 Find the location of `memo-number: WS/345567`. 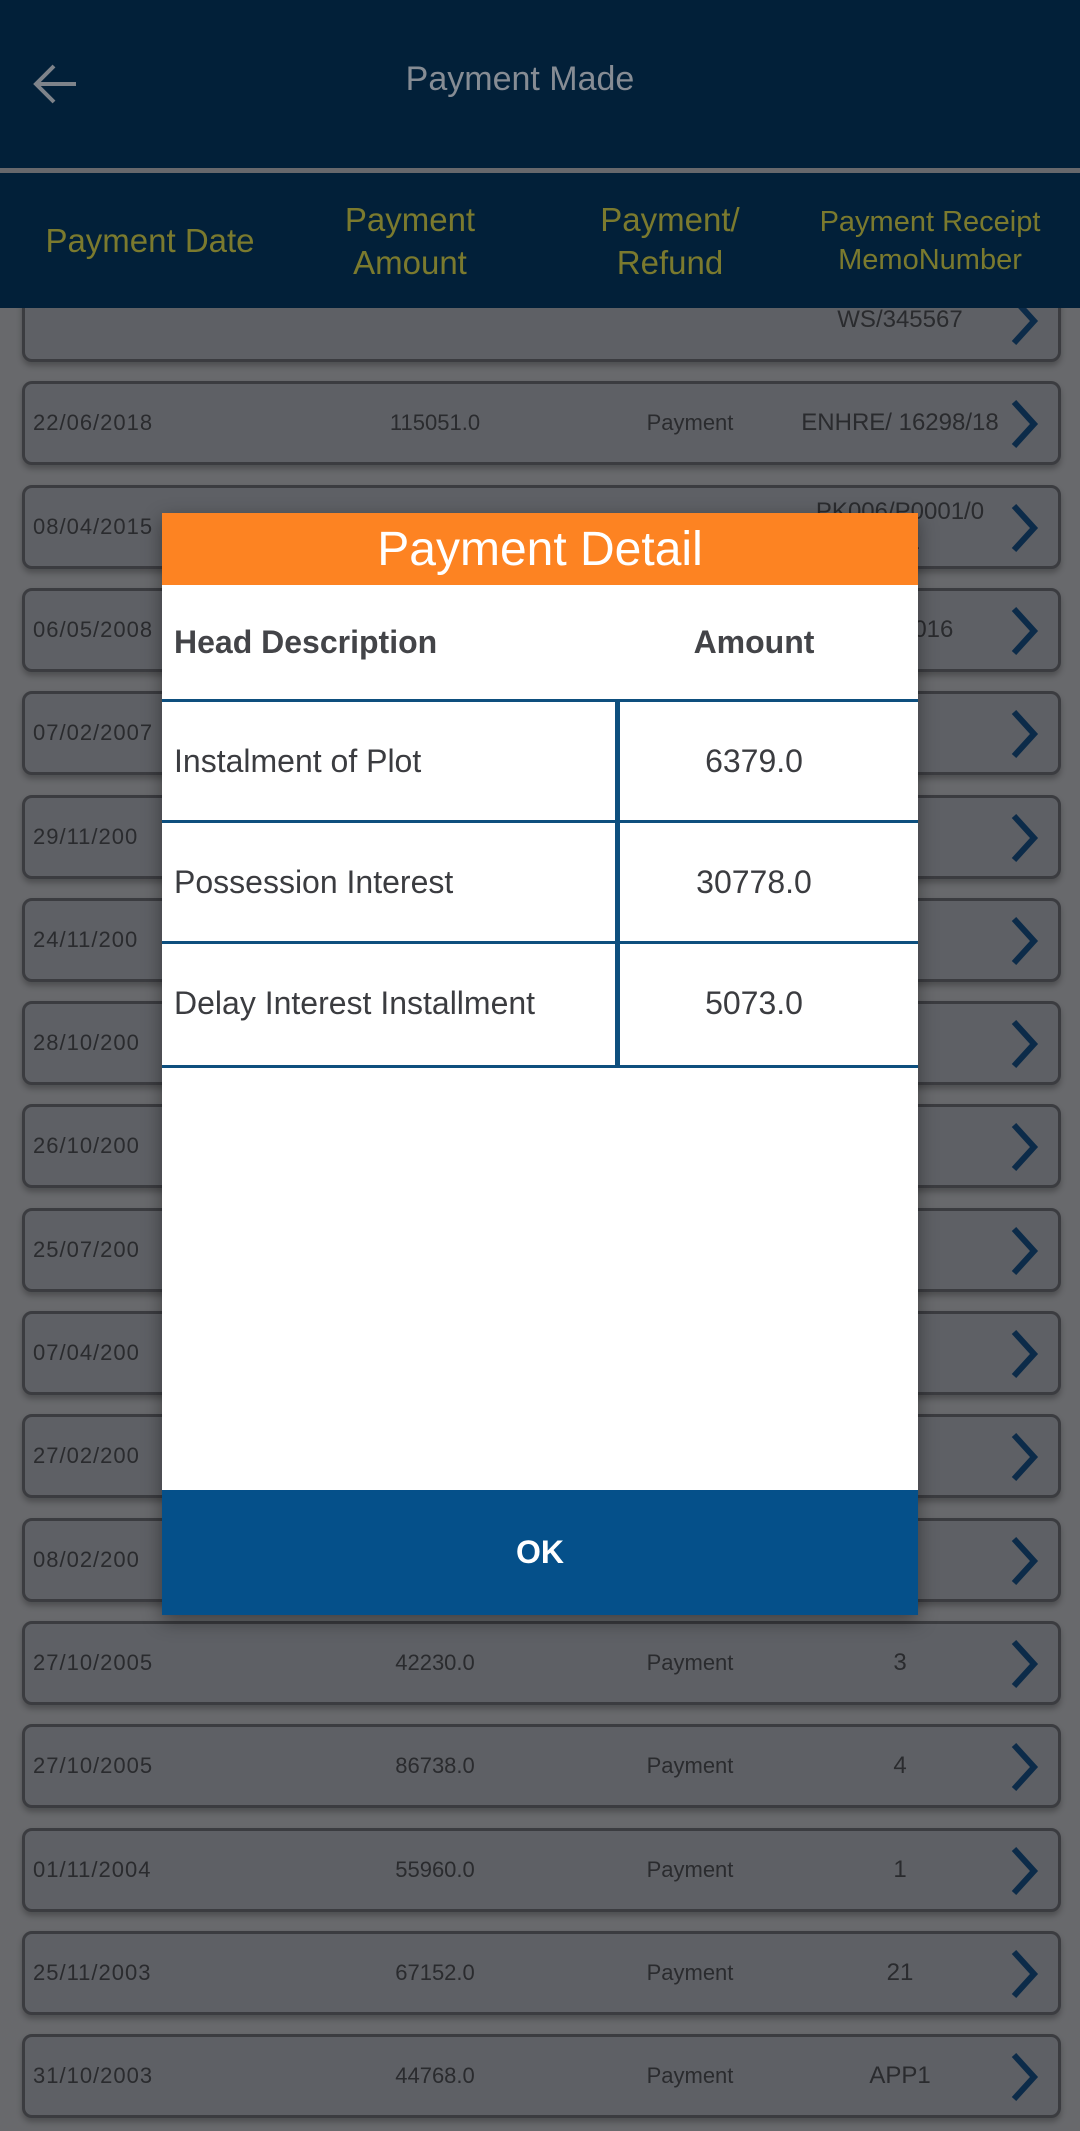

memo-number: WS/345567 is located at coordinates (900, 320).